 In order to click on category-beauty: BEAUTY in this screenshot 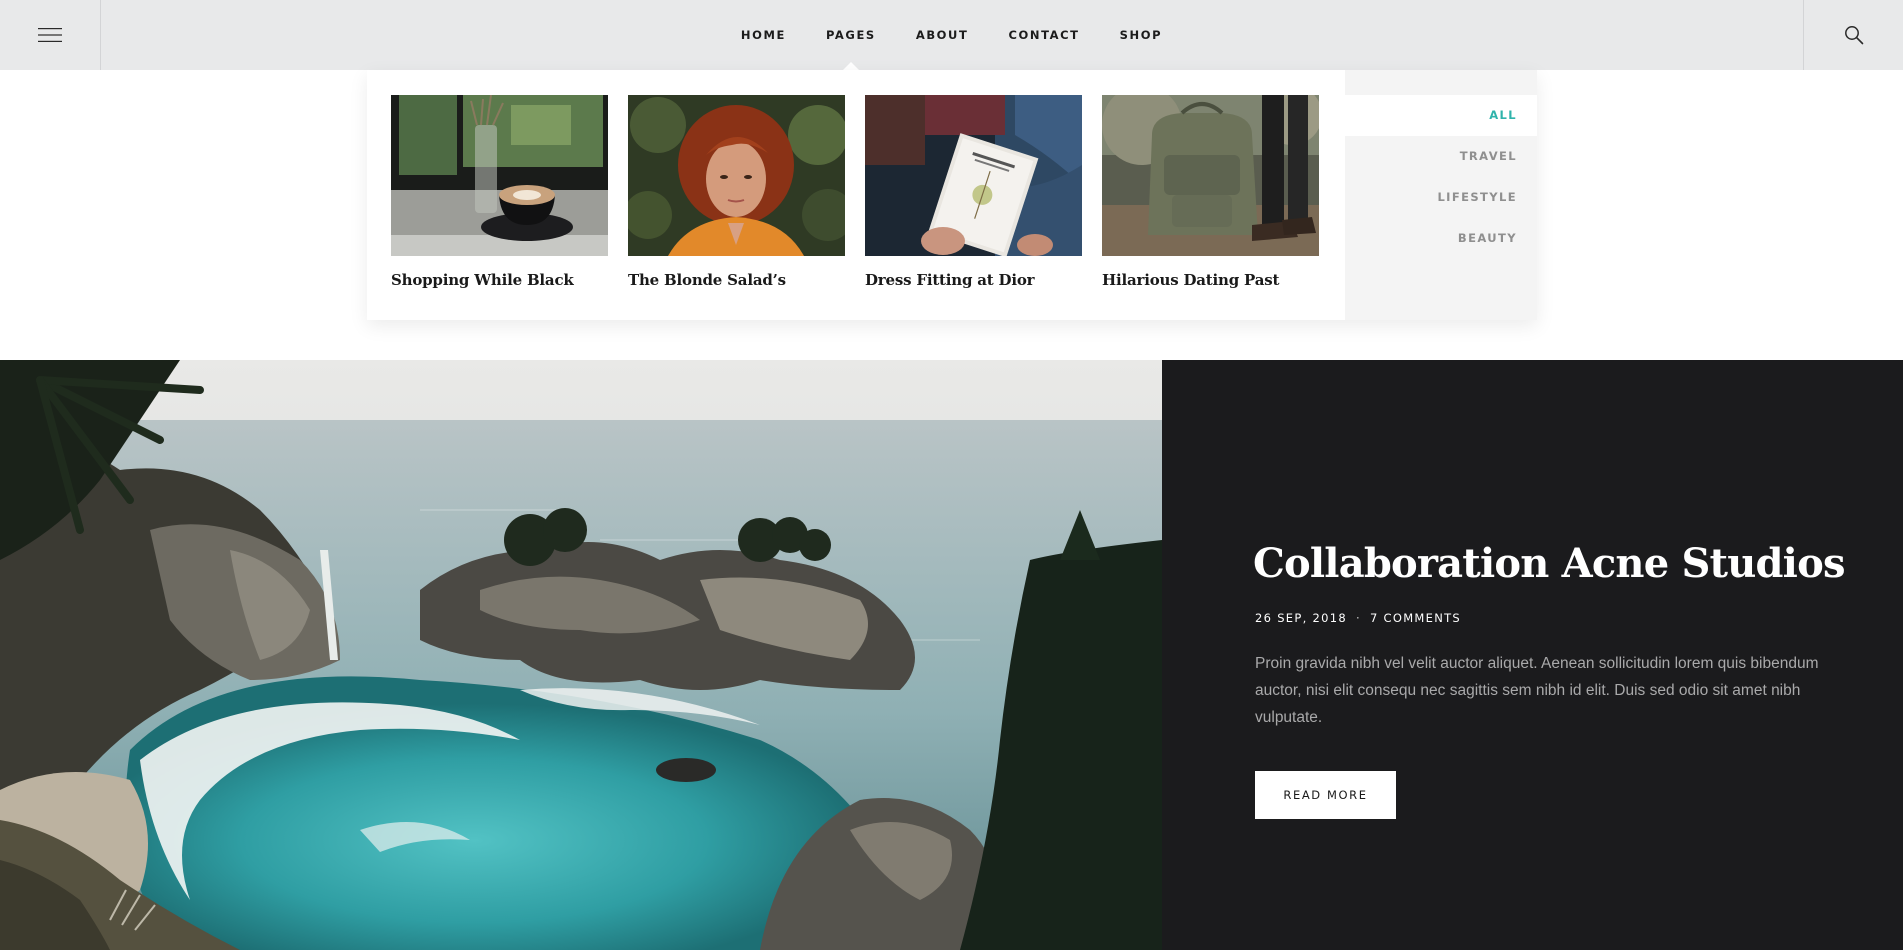, I will do `click(1441, 238)`.